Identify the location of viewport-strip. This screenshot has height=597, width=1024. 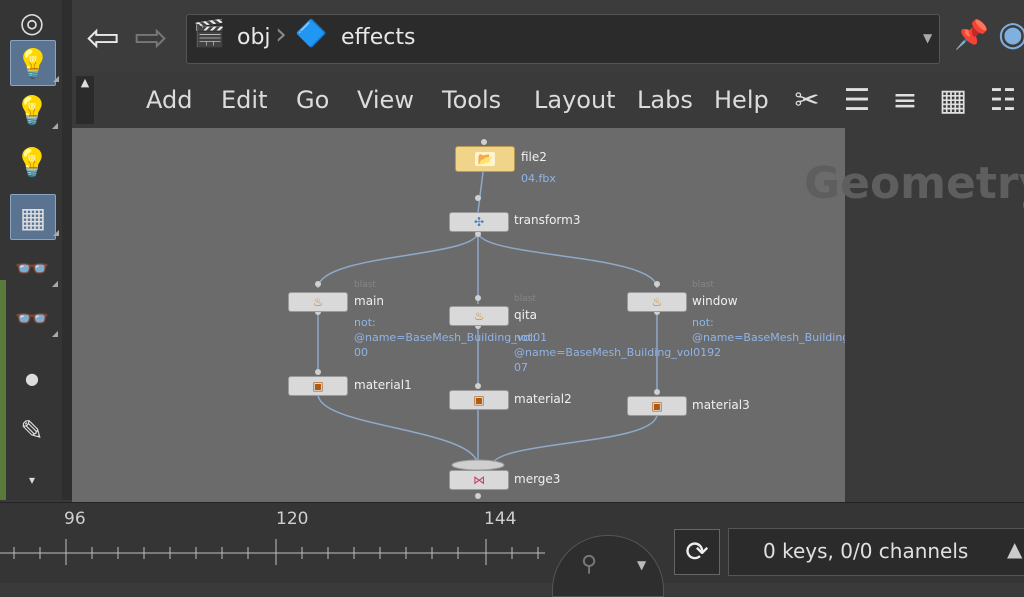
(3, 390).